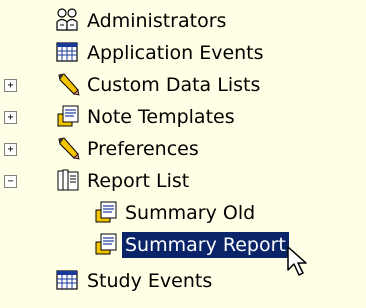 The width and height of the screenshot is (366, 308). What do you see at coordinates (175, 53) in the screenshot?
I see `tree-item-label: Application Events` at bounding box center [175, 53].